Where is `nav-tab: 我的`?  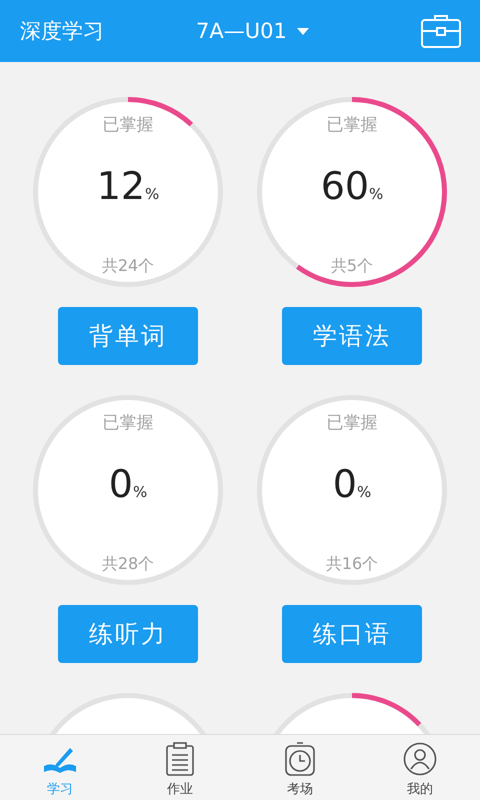 nav-tab: 我的 is located at coordinates (420, 767).